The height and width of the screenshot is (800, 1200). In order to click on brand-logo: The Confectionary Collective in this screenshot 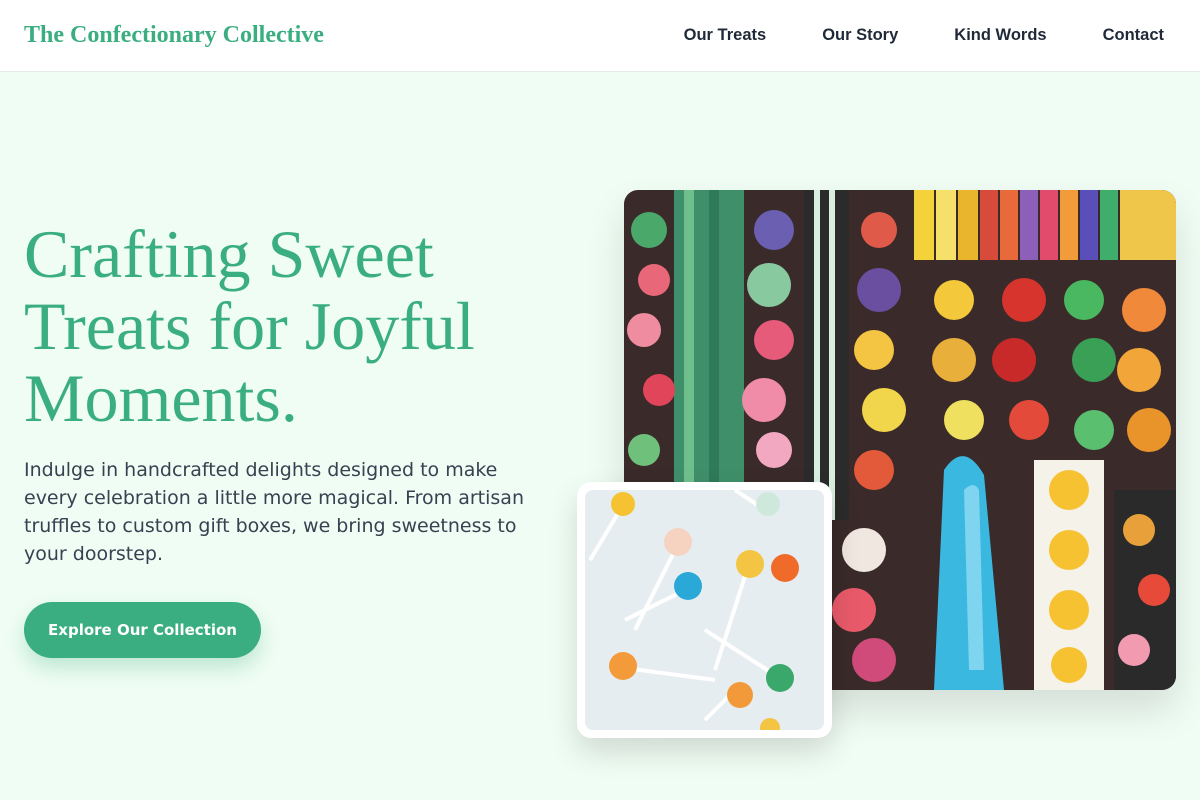, I will do `click(174, 35)`.